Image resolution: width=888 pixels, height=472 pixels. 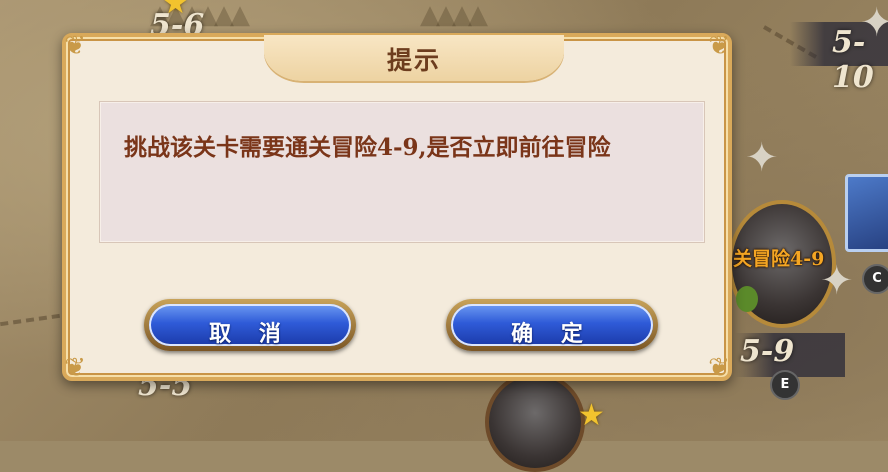 I want to click on confirm-button-face: 确 定, so click(x=552, y=325).